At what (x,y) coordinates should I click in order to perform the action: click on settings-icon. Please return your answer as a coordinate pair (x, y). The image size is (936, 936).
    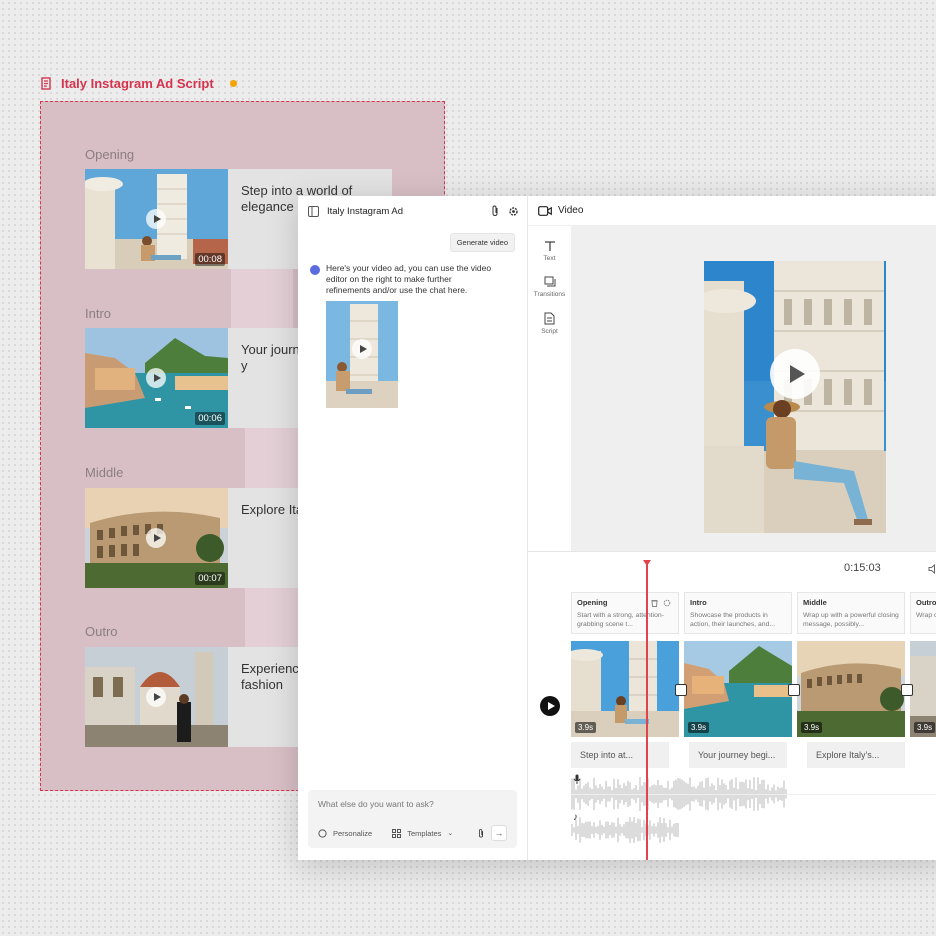
    Looking at the image, I should click on (667, 603).